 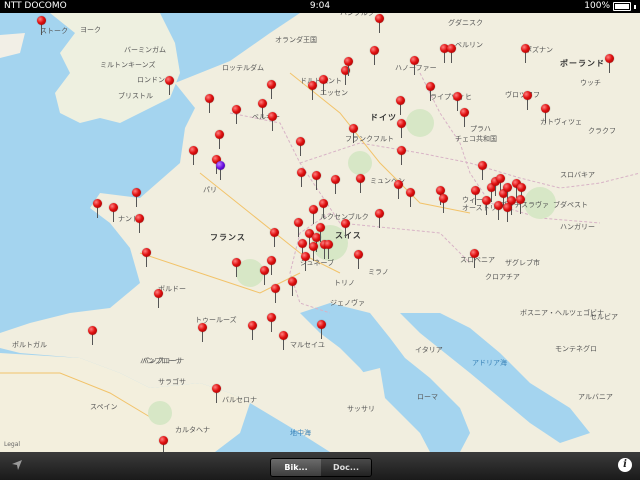 I want to click on map-label: ロンドン, so click(x=151, y=80).